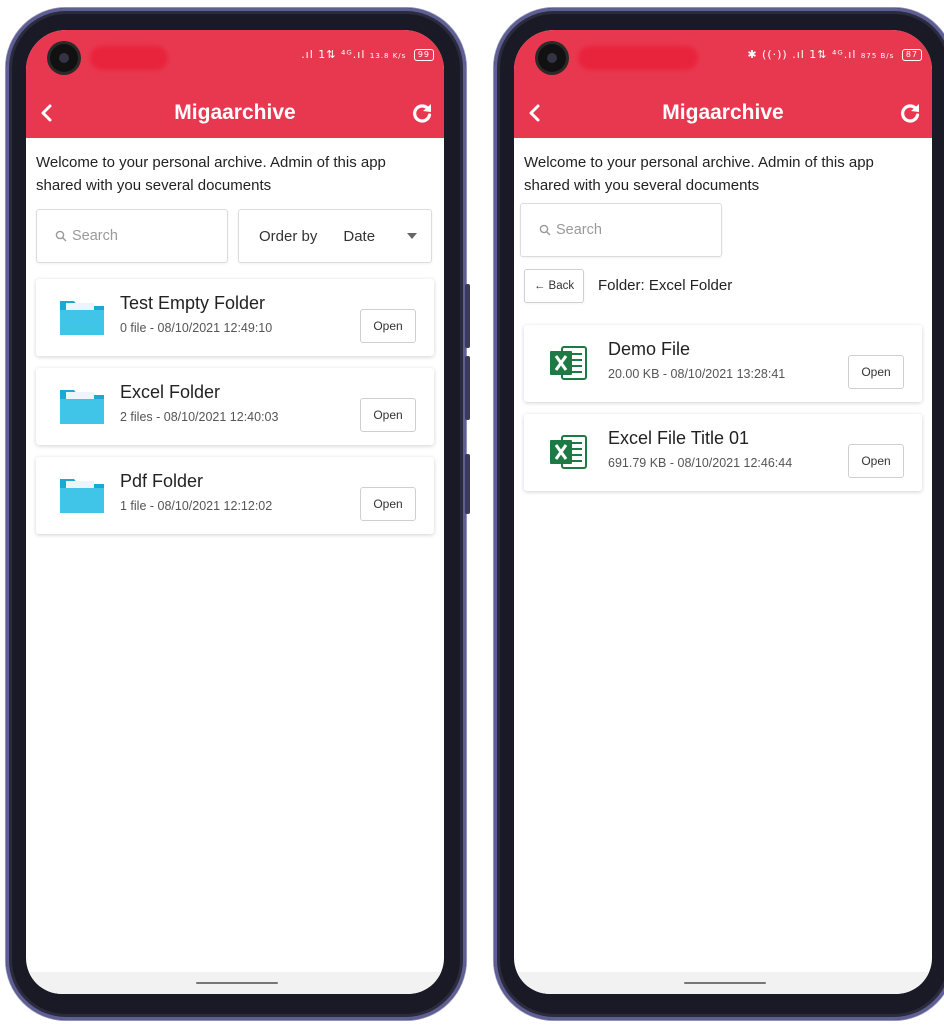 The width and height of the screenshot is (944, 1026). What do you see at coordinates (359, 236) in the screenshot?
I see `order-by-value: Date` at bounding box center [359, 236].